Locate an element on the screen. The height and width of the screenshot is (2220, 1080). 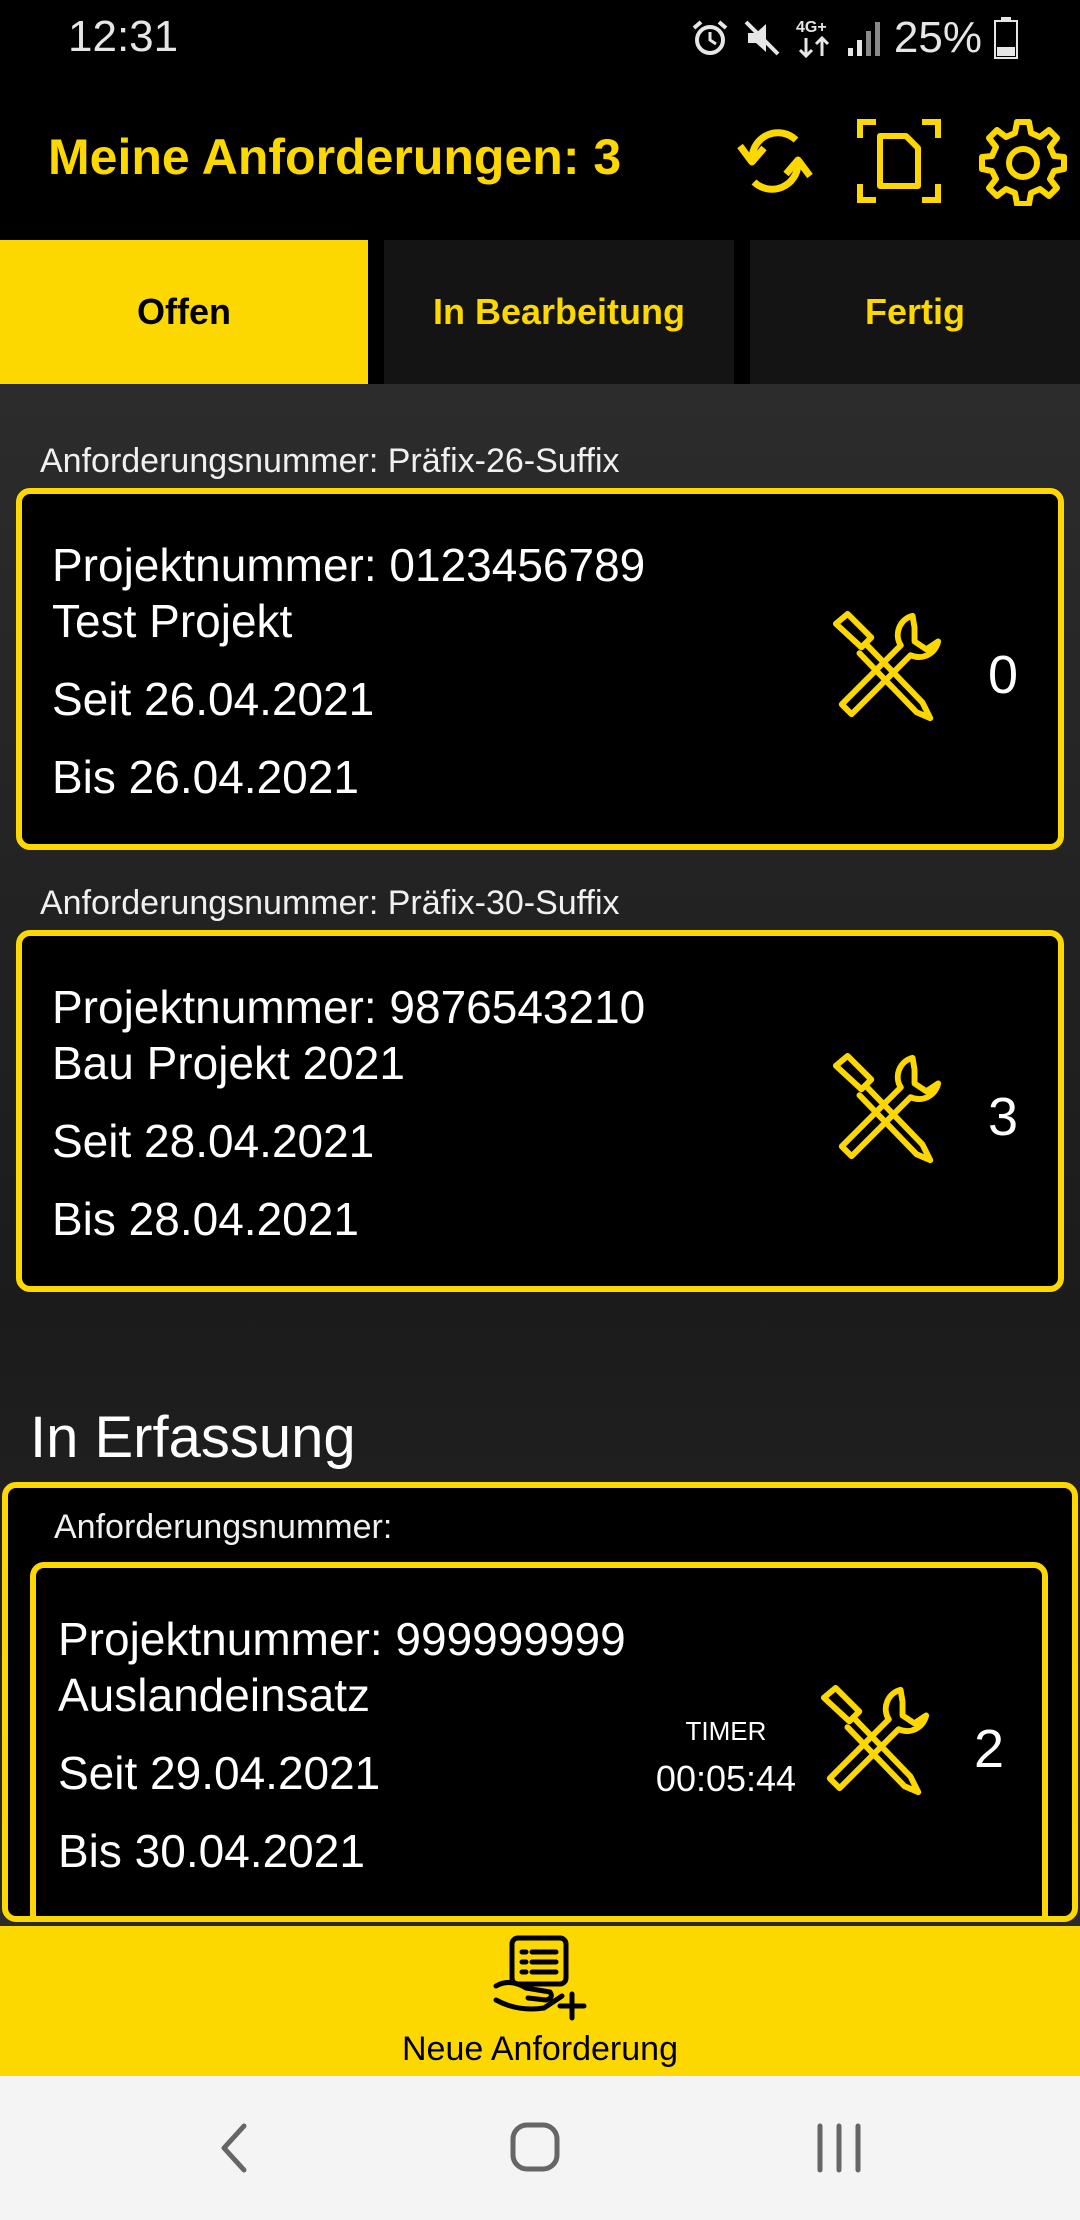
project-name: Bau Projekt 2021 is located at coordinates (228, 1063).